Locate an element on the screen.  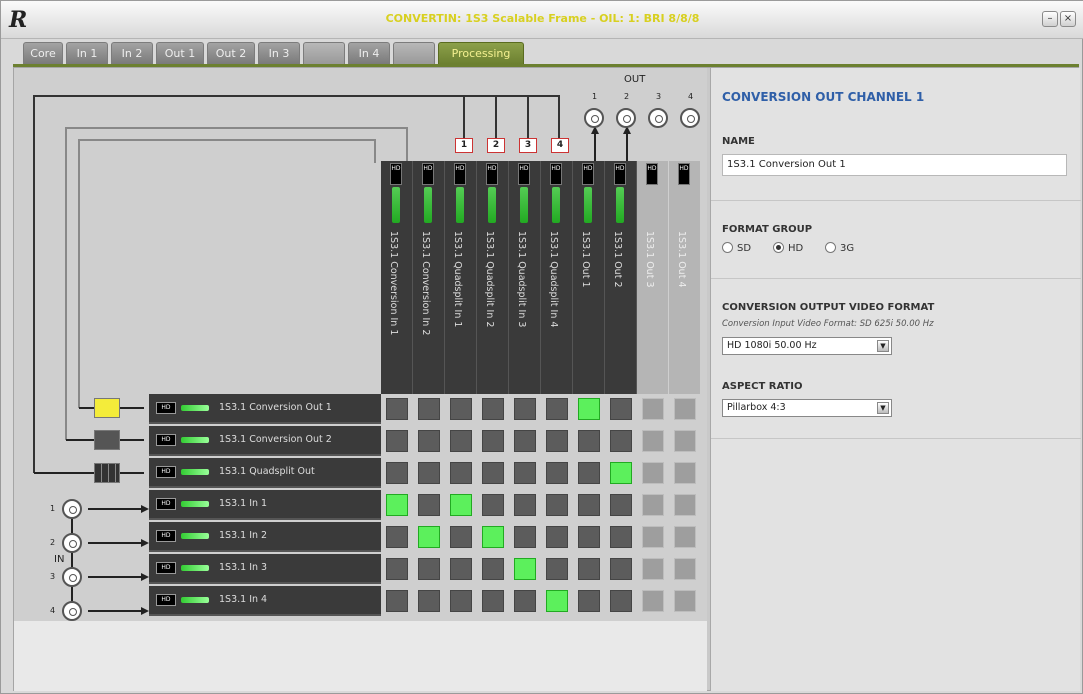
tab-4: Out 2 is located at coordinates (231, 53).